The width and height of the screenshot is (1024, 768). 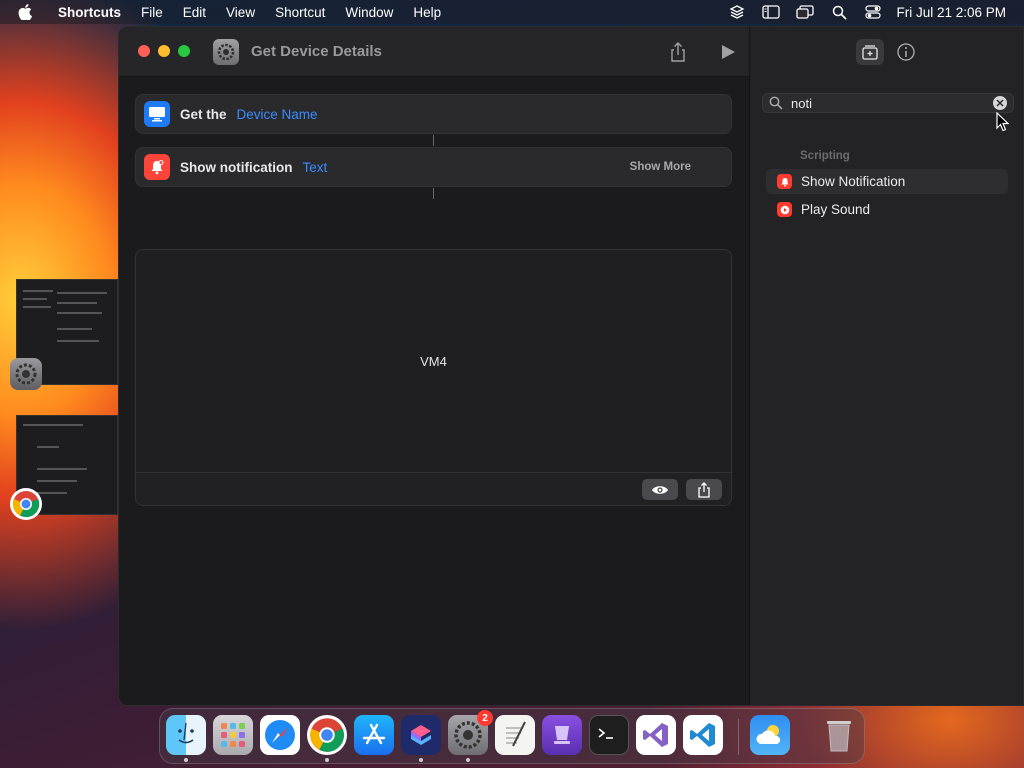 I want to click on menu-clock: Fri Jul 21 2:06 PM, so click(x=951, y=12).